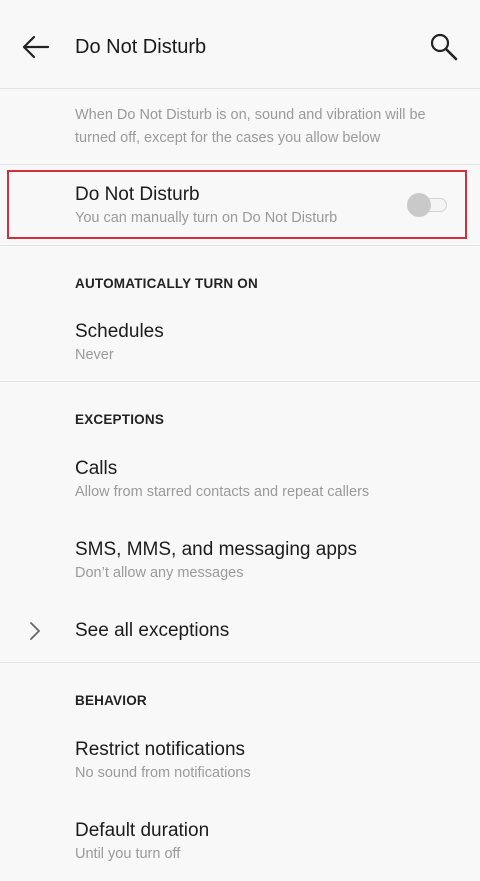 The image size is (480, 881). Describe the element at coordinates (119, 331) in the screenshot. I see `schedules-title: Schedules` at that location.